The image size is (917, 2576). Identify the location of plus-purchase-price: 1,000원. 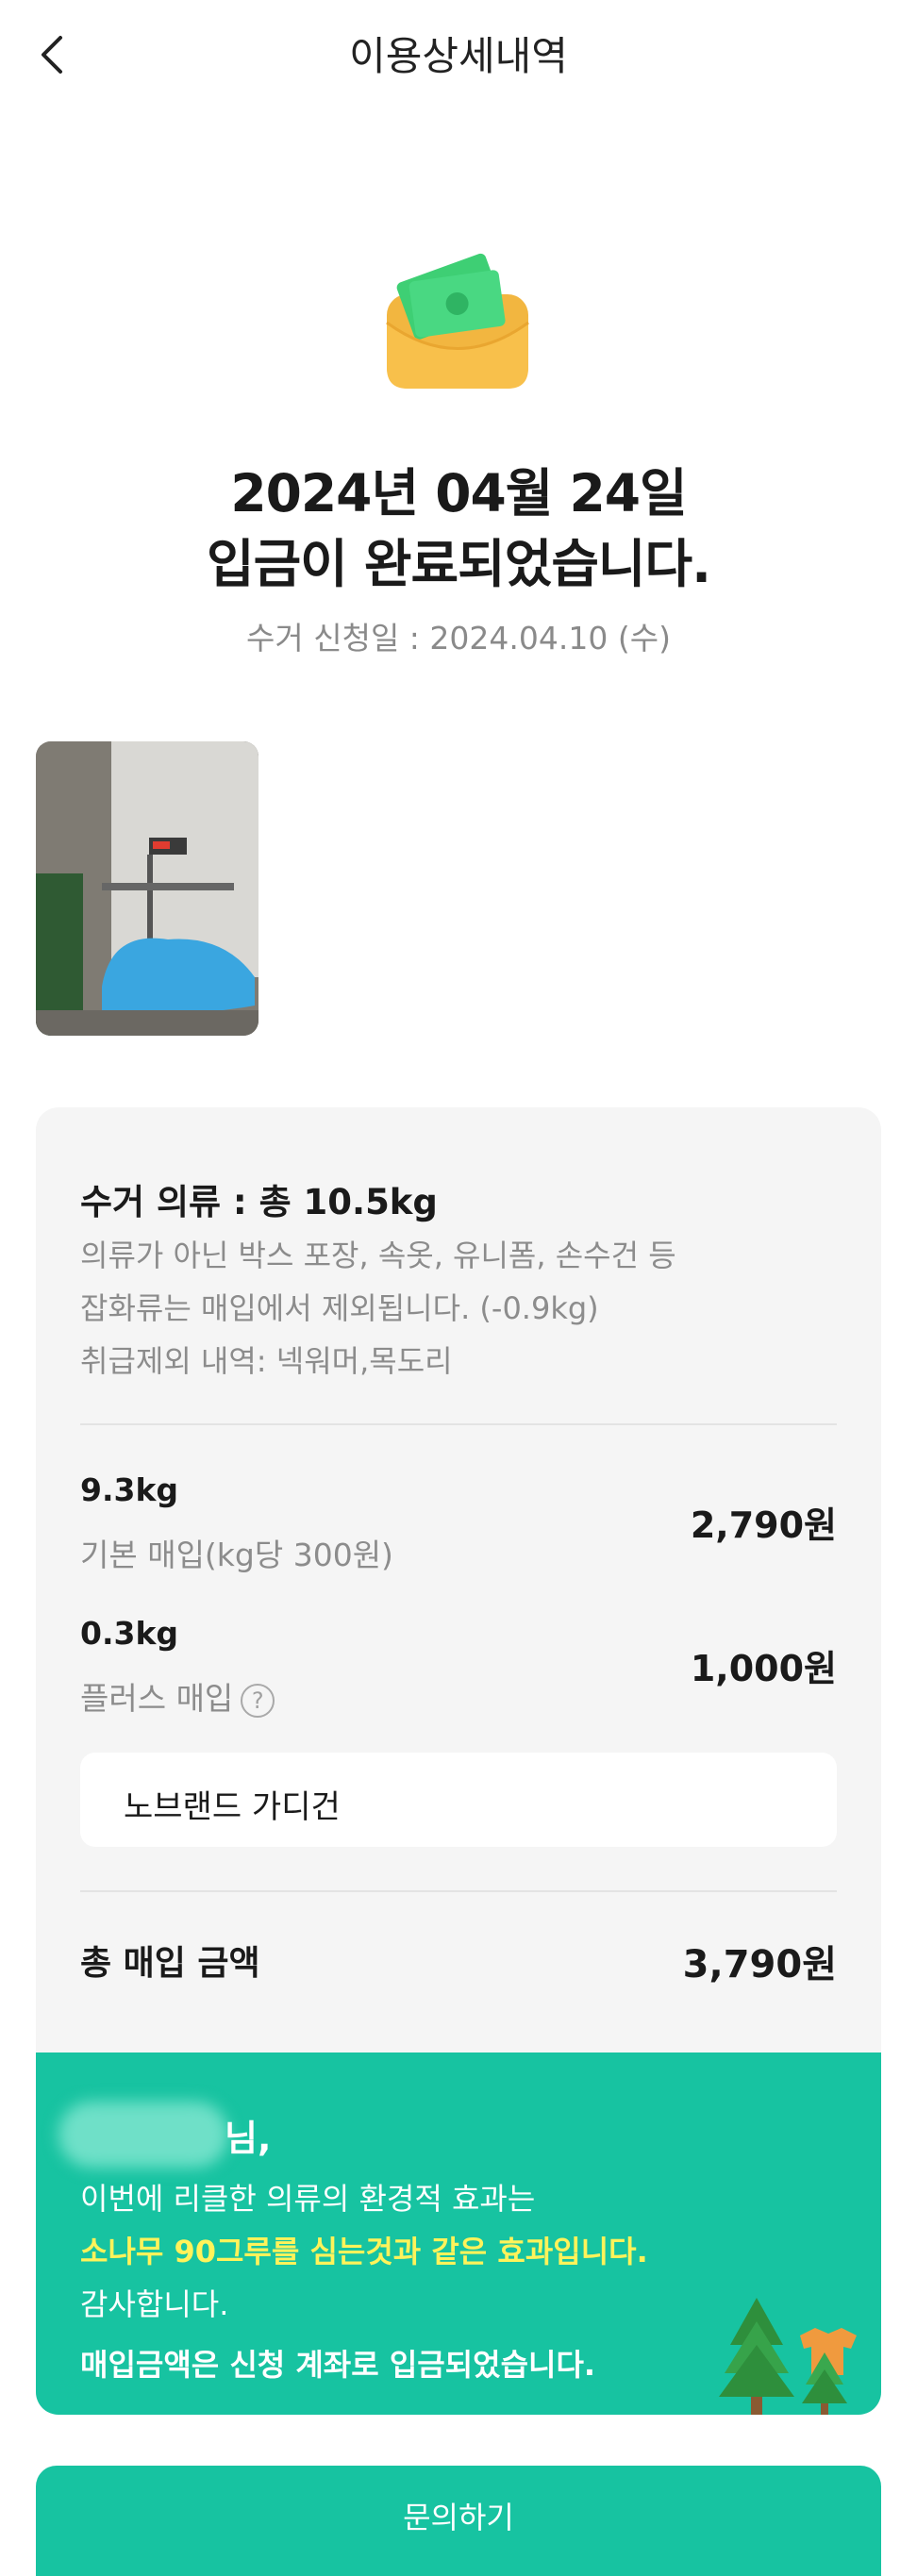
(763, 1669).